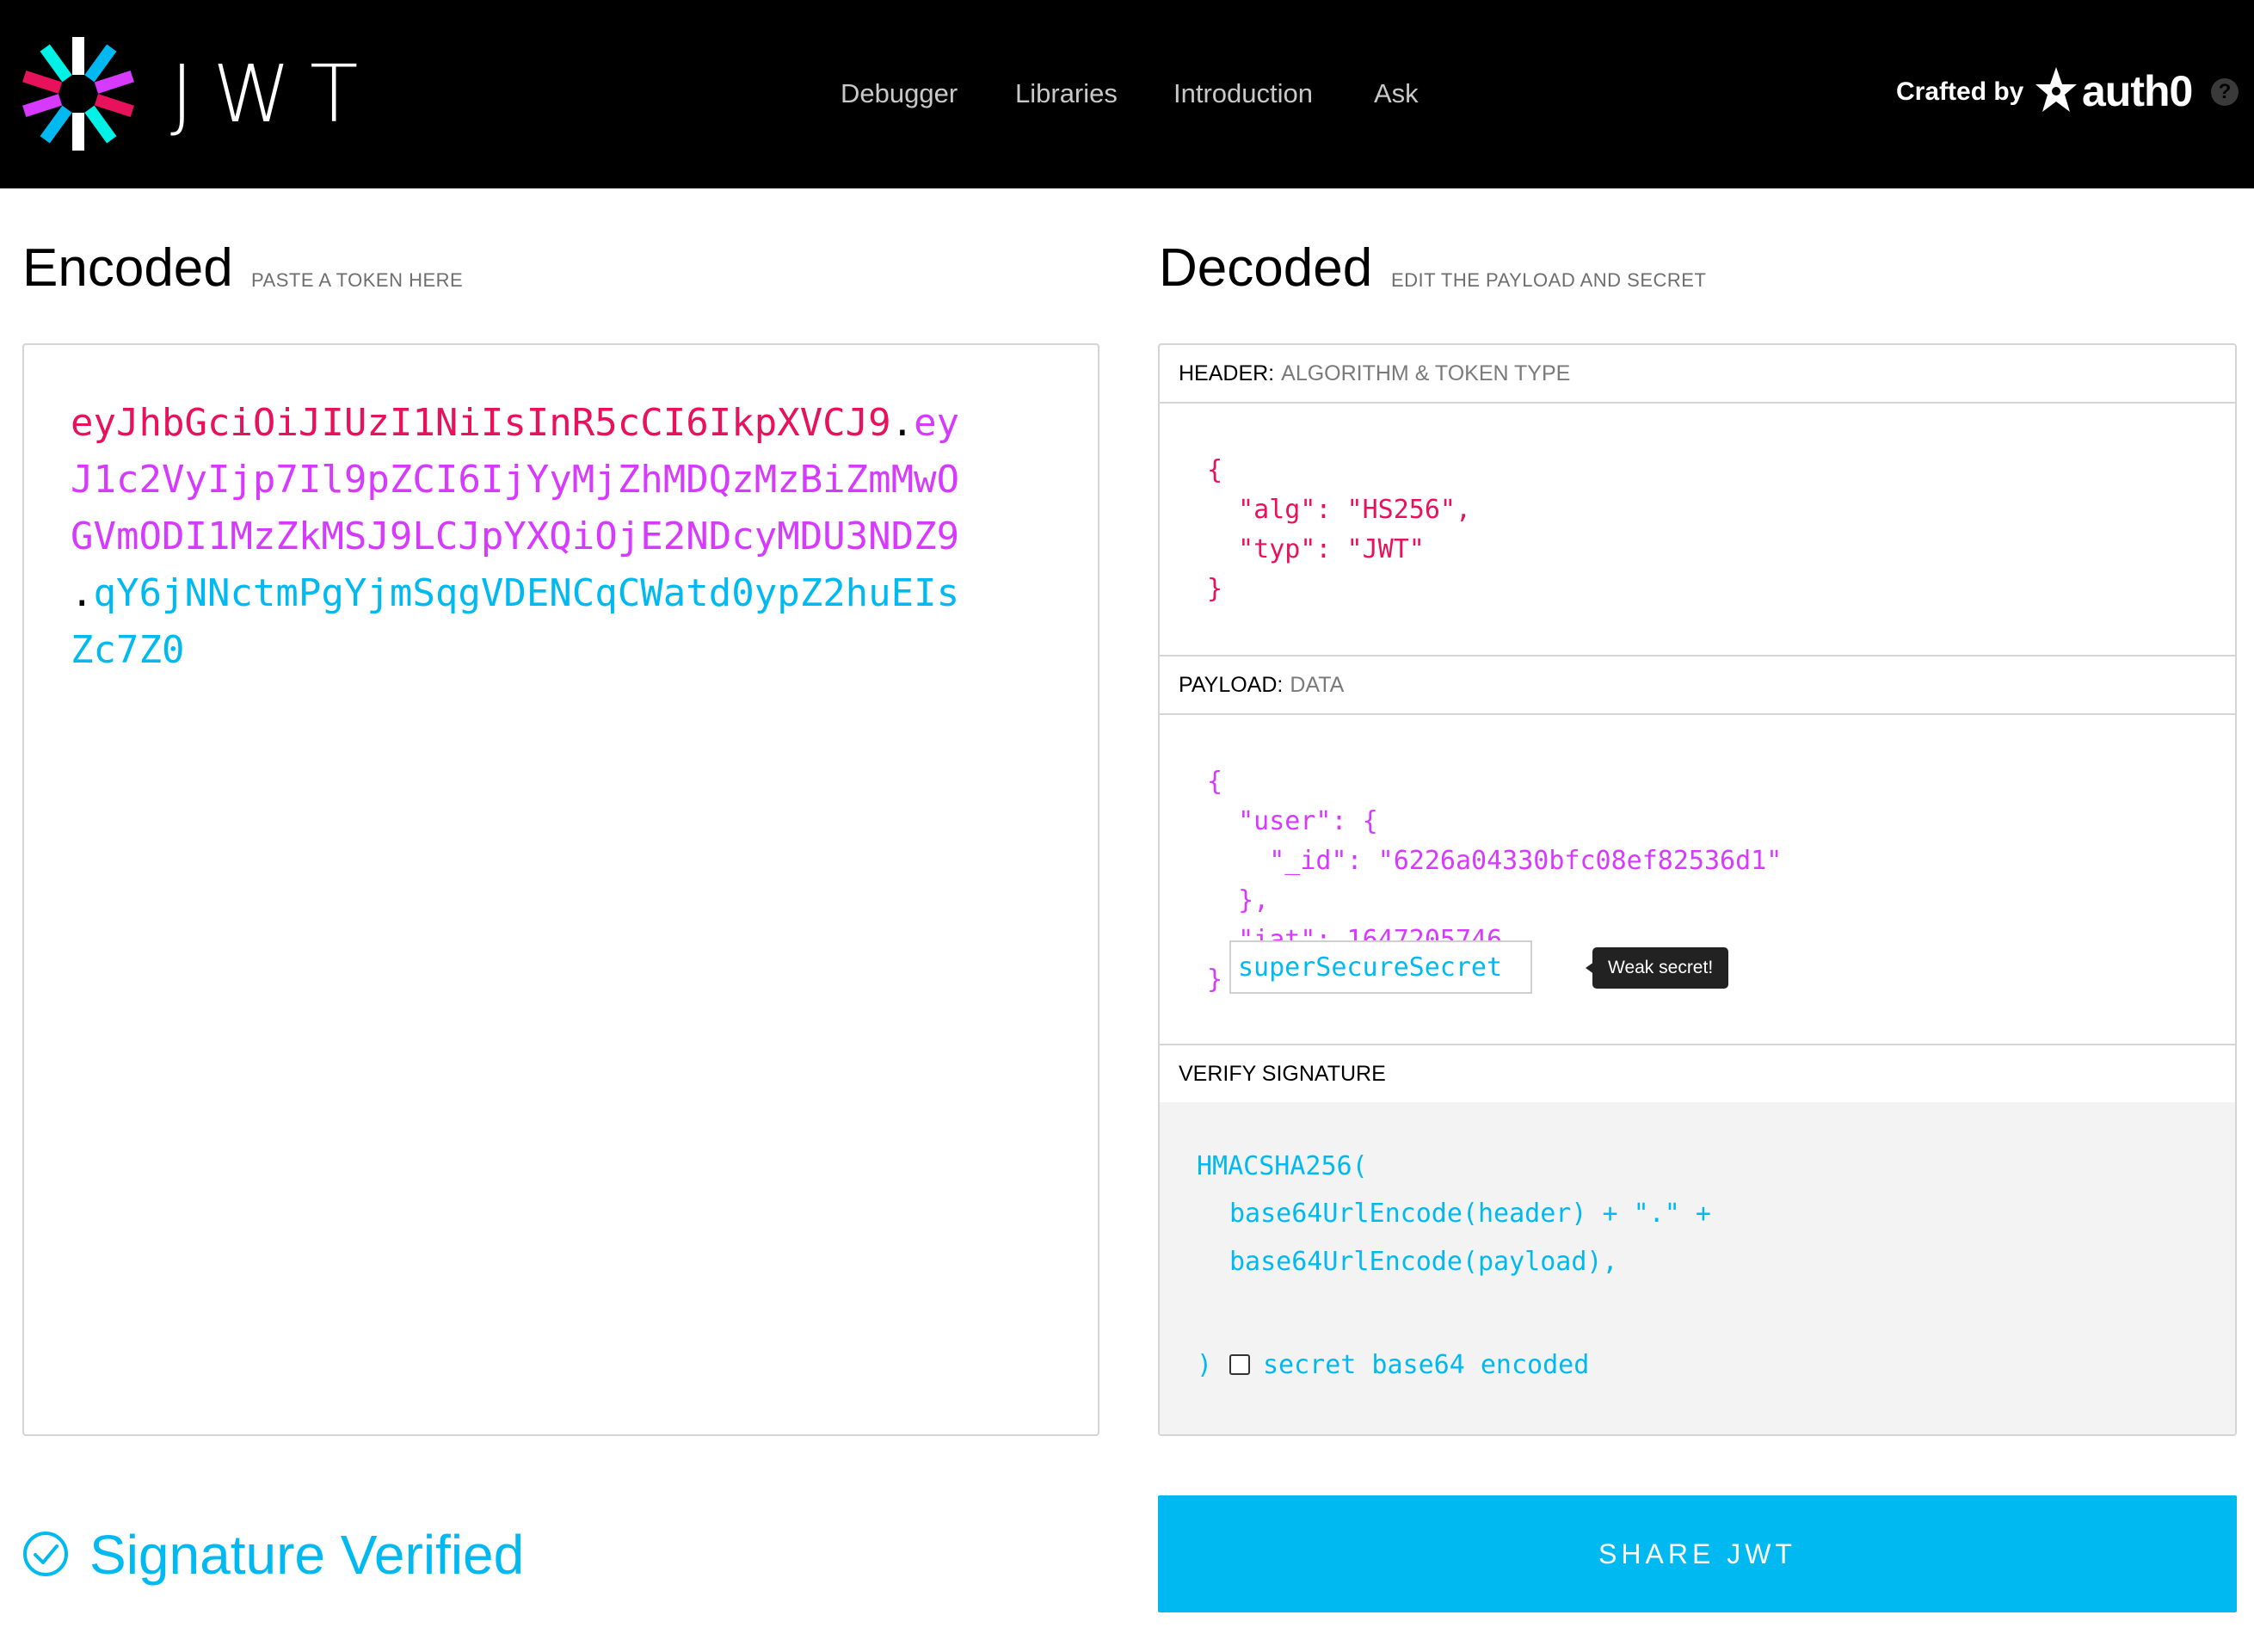 The width and height of the screenshot is (2254, 1652). I want to click on verify-section-label: VERIFY SIGNATURE, so click(1282, 1074).